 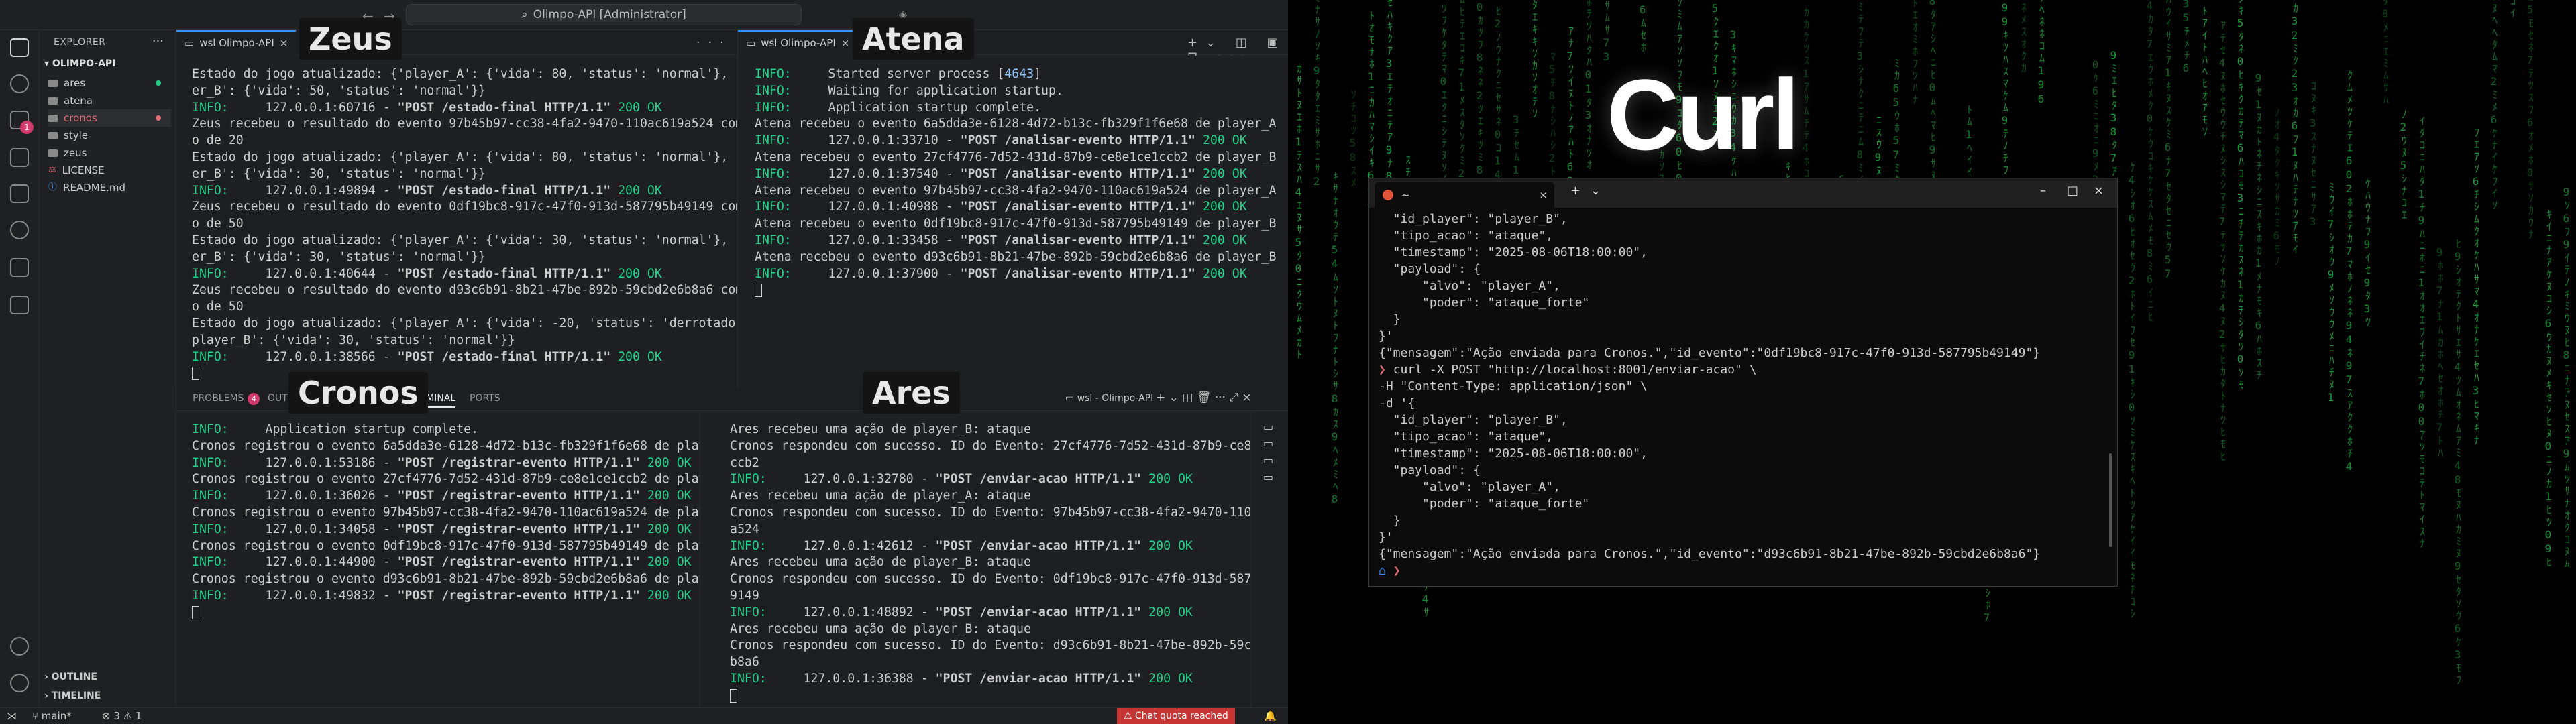 What do you see at coordinates (12, 716) in the screenshot?
I see `remote-indicator-icon: ⋊` at bounding box center [12, 716].